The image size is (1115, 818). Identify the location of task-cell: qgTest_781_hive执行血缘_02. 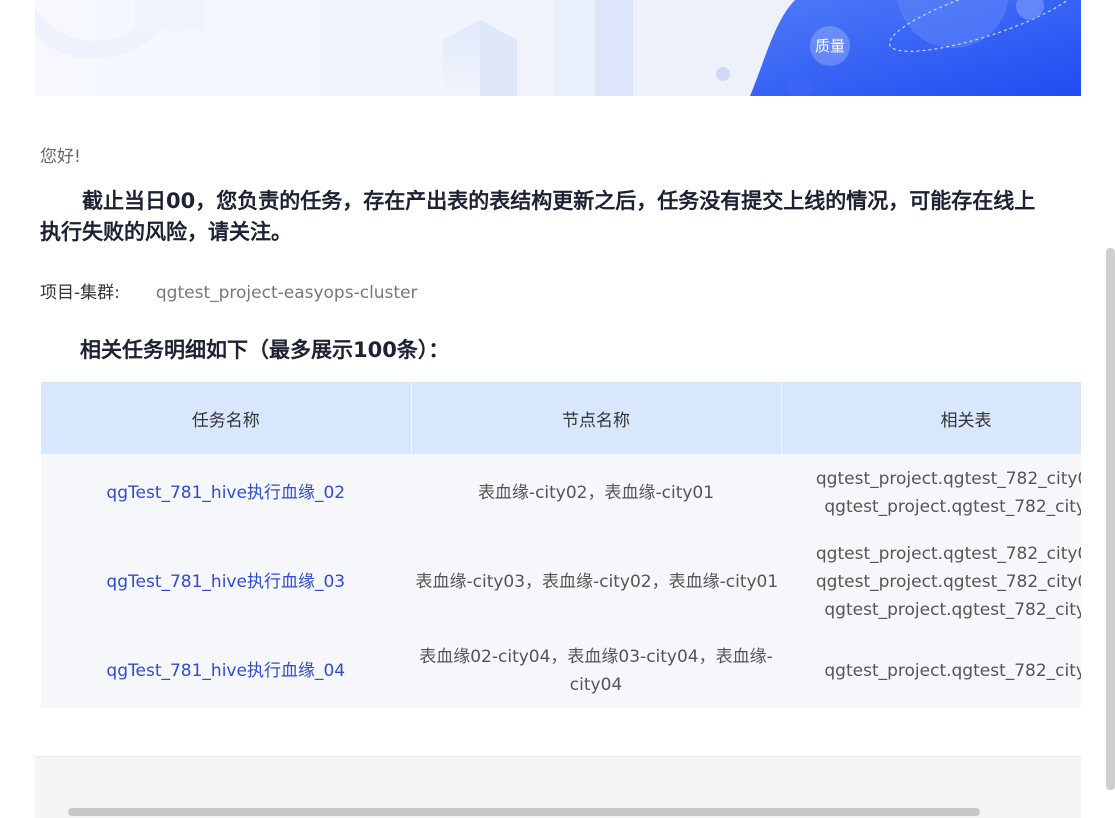
(226, 493).